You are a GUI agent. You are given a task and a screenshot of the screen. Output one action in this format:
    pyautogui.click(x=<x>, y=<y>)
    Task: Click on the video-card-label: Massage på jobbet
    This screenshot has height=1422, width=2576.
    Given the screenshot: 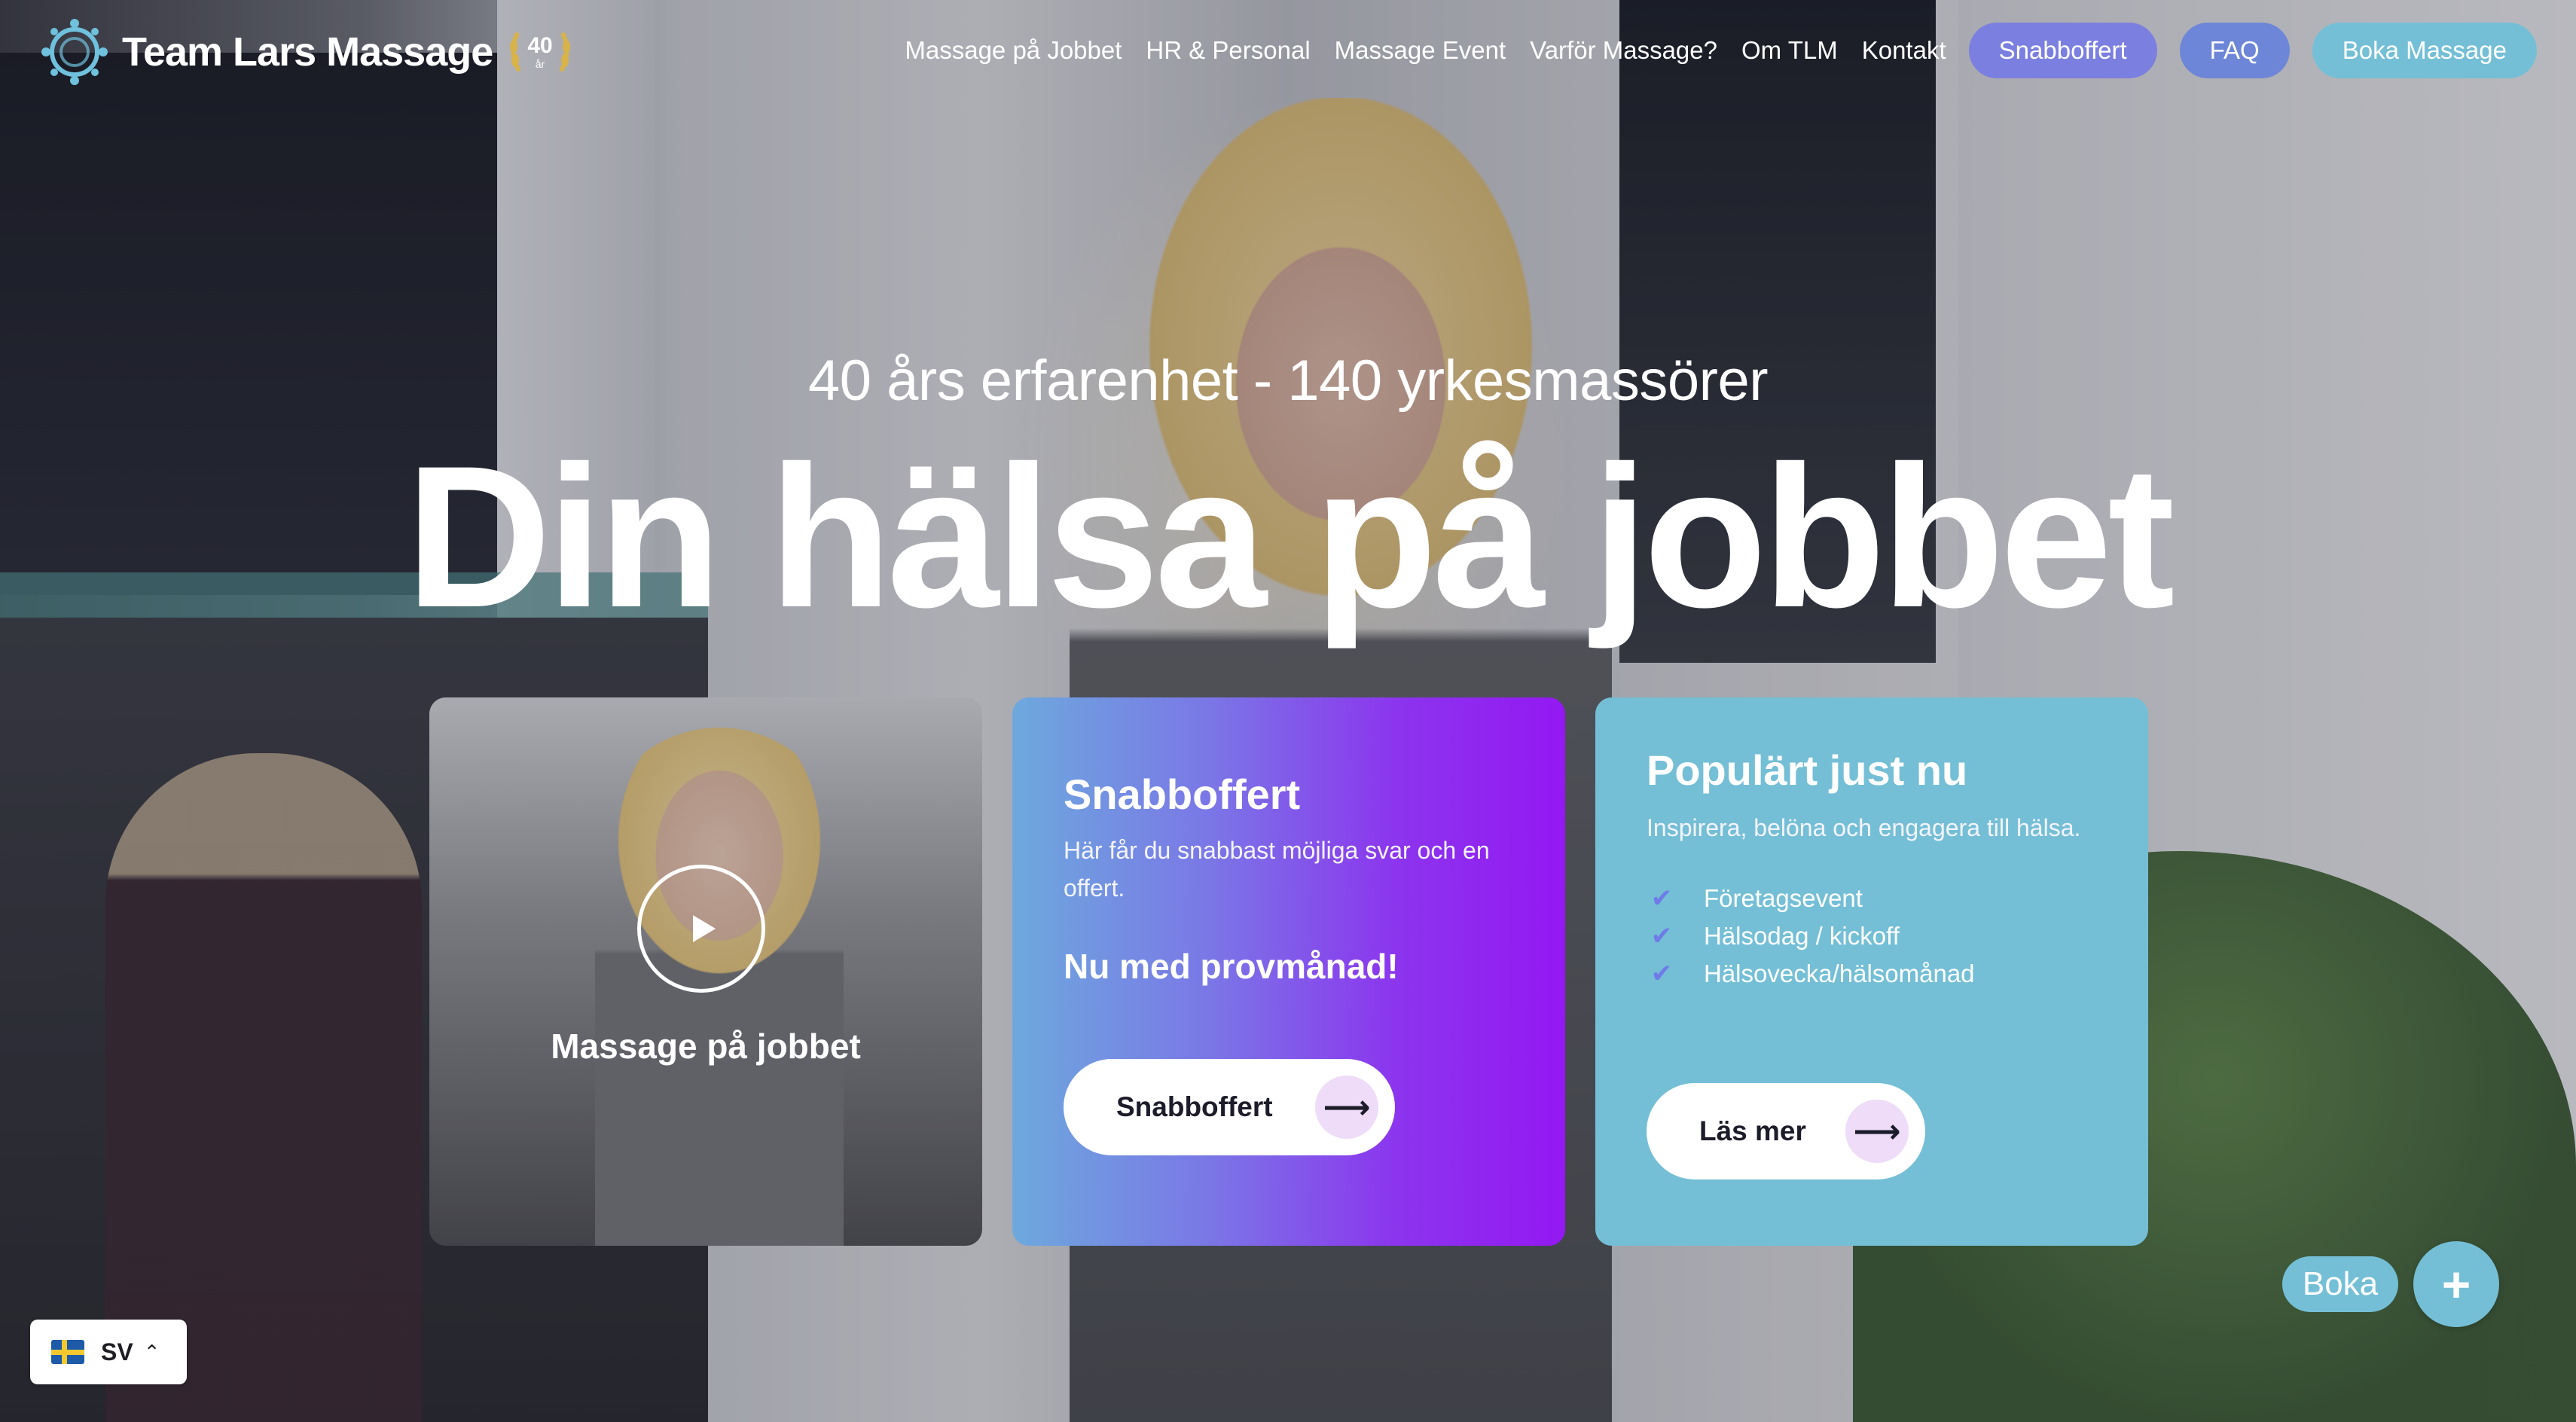 What is the action you would take?
    pyautogui.click(x=706, y=1046)
    